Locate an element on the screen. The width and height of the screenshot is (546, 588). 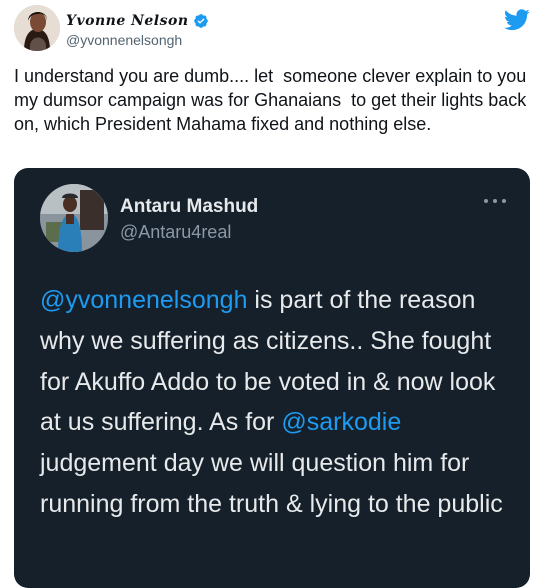
quoted-author-avatar is located at coordinates (74, 218).